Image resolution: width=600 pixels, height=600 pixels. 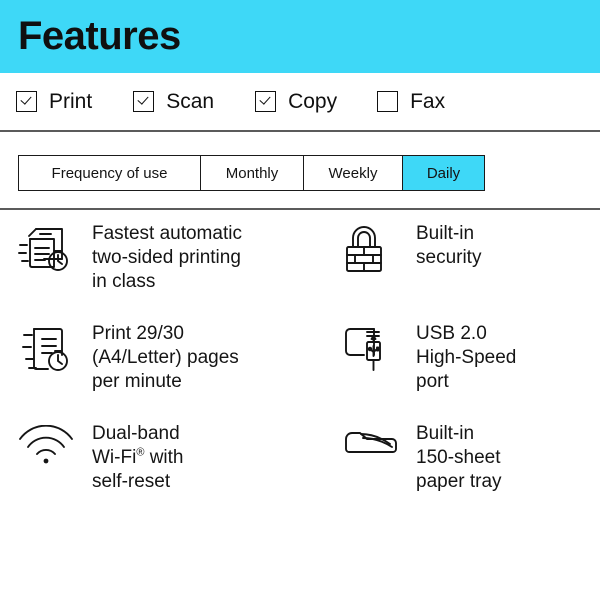 I want to click on paper-tray-icon, so click(x=373, y=448).